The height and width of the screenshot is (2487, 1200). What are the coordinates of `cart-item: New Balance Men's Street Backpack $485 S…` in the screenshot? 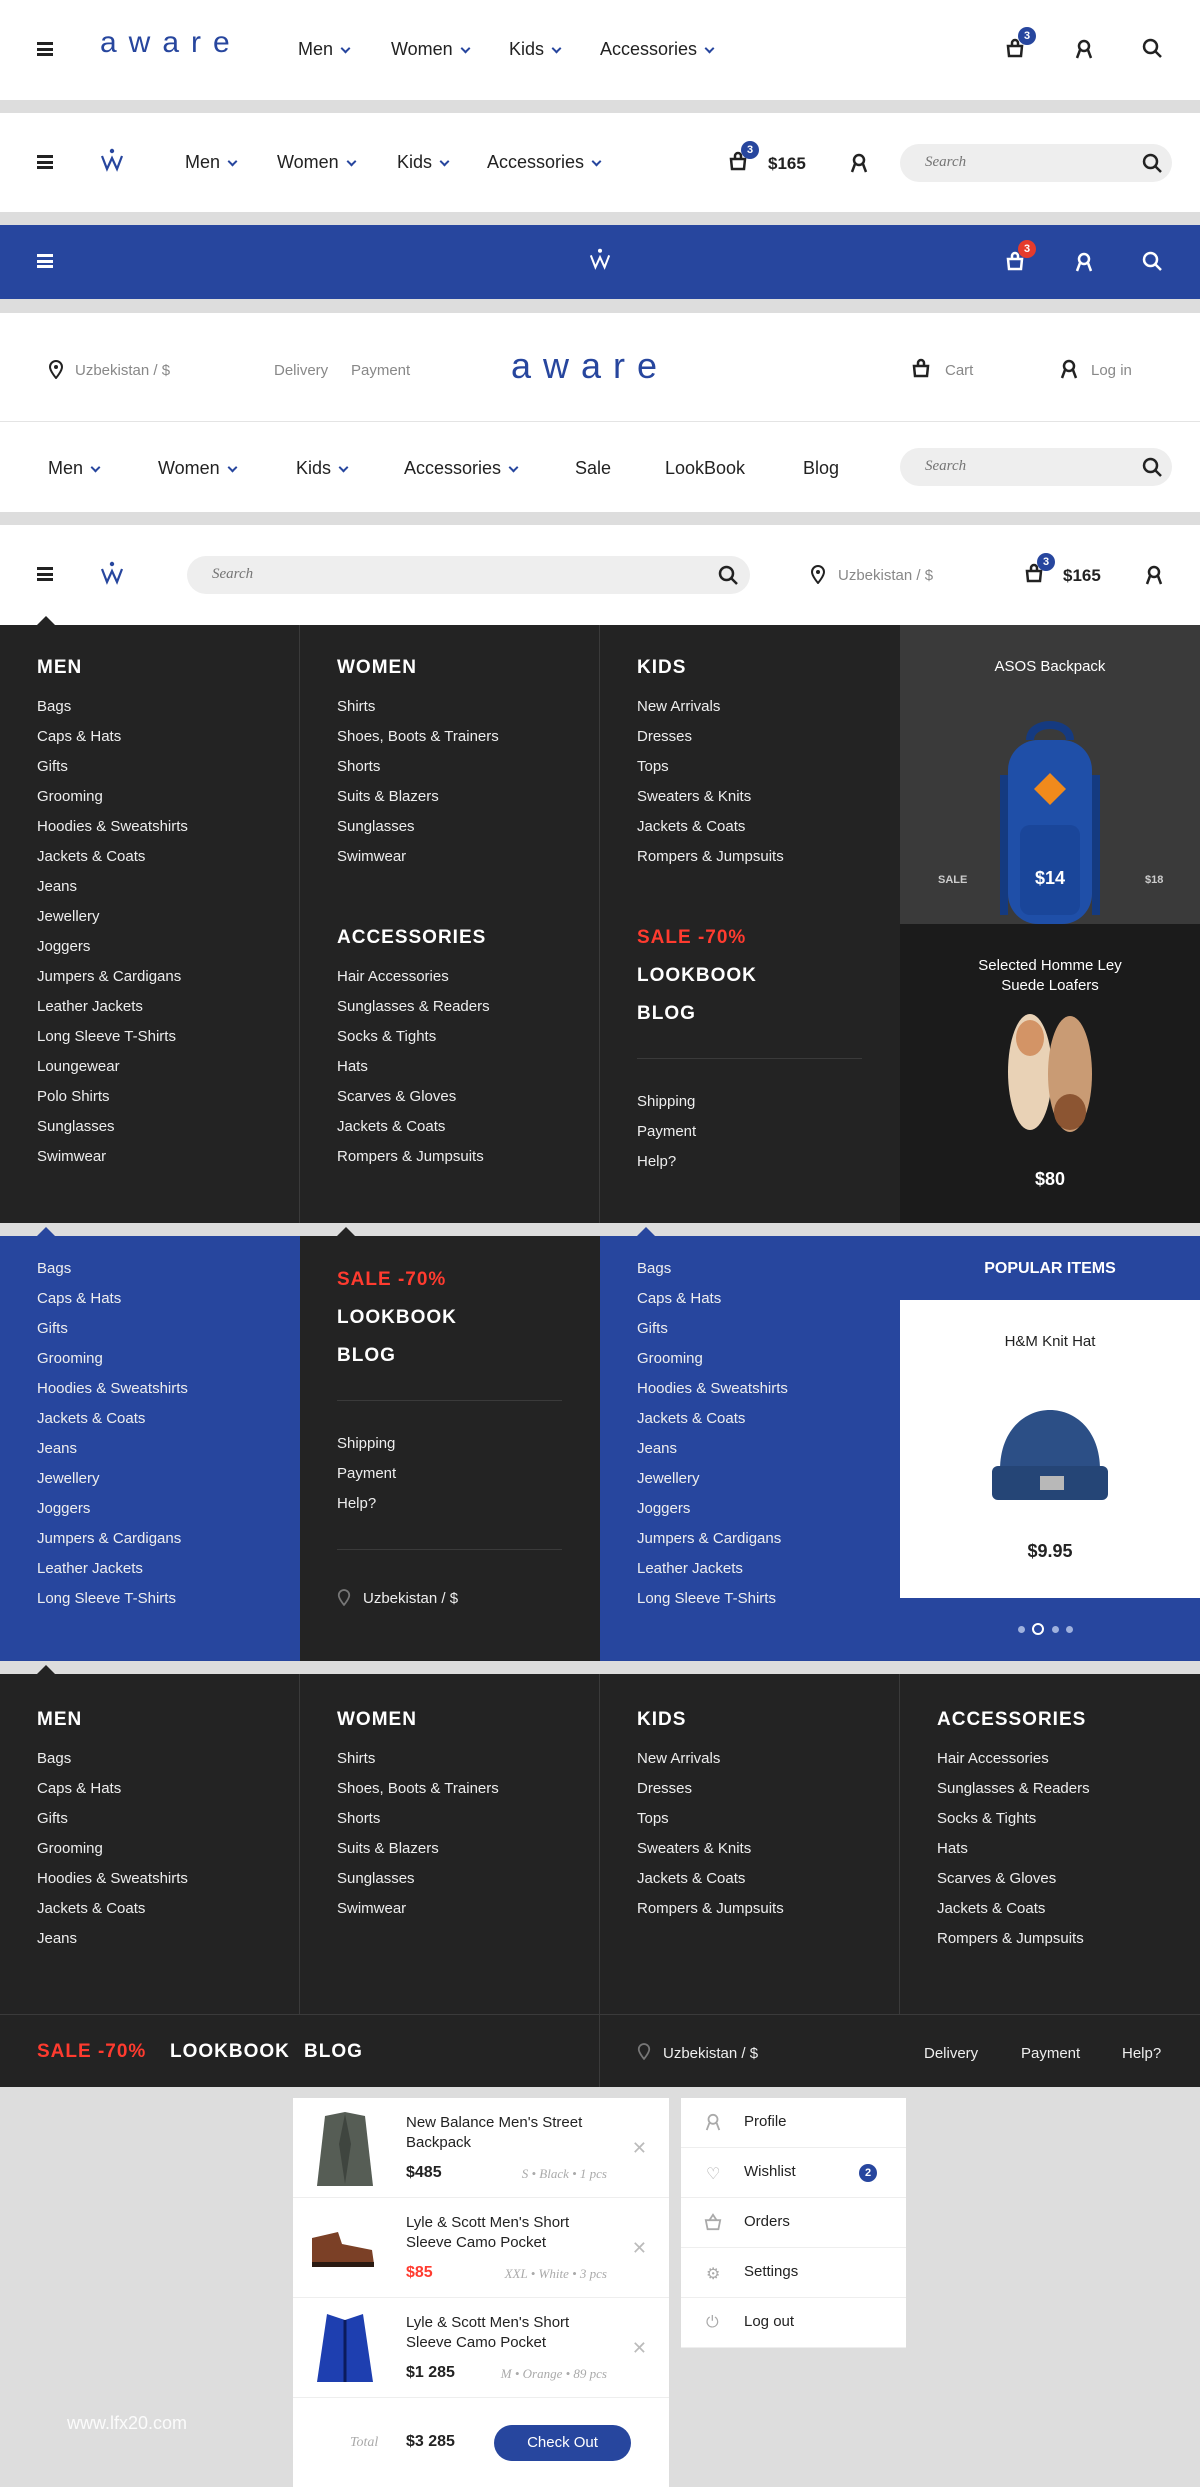 It's located at (481, 2148).